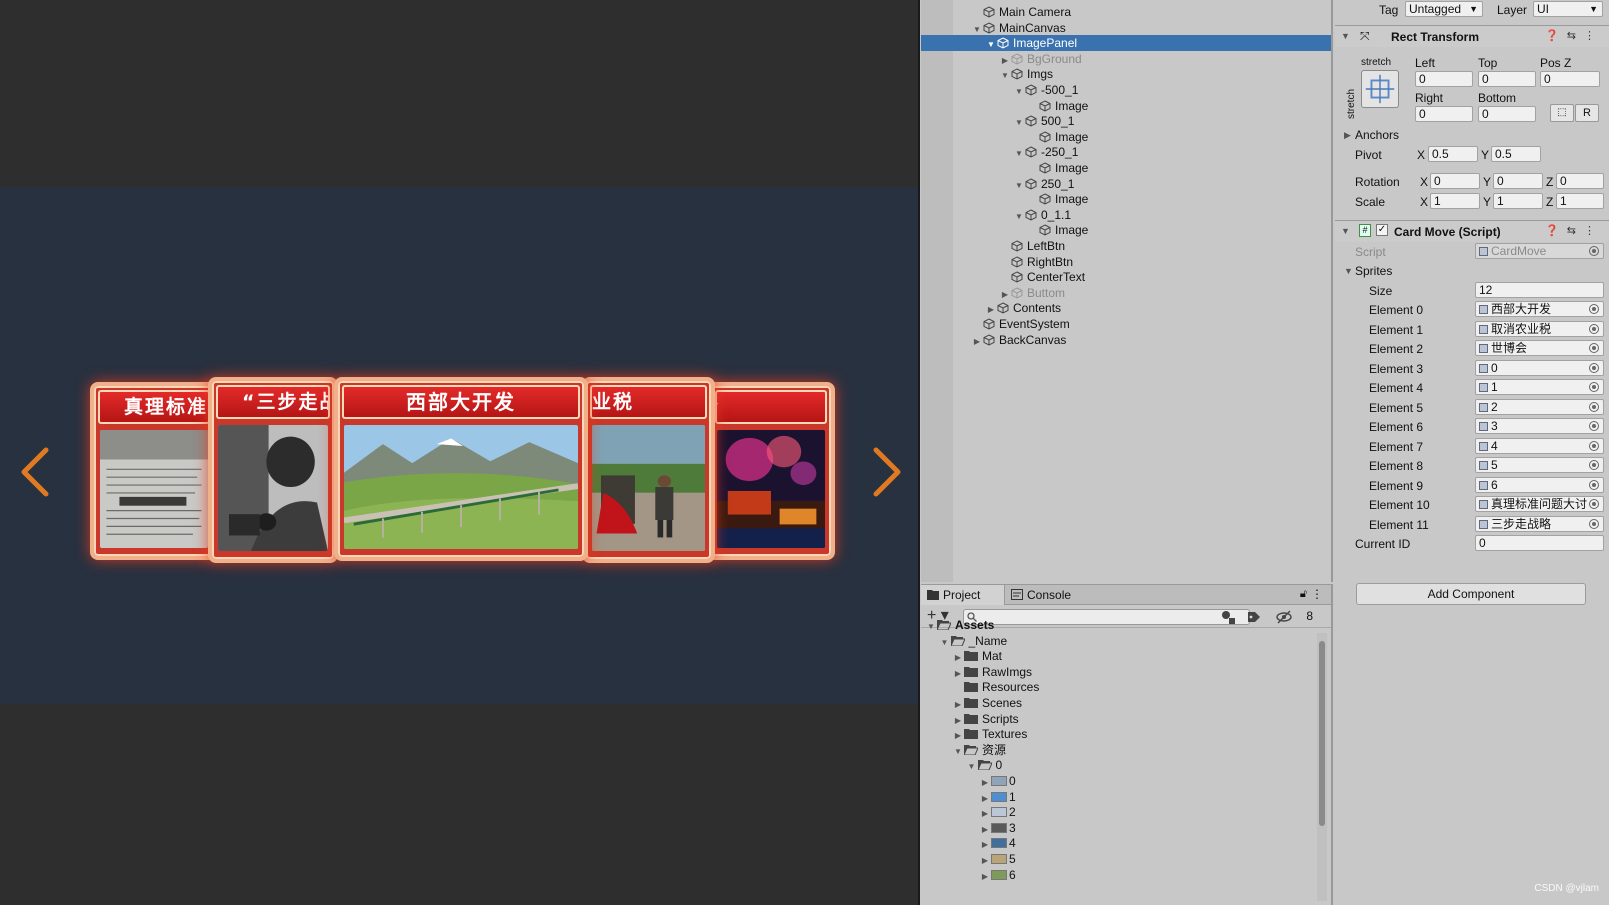 The width and height of the screenshot is (1609, 905). I want to click on card-xibu-dakaifa: 西部大开发, so click(461, 469).